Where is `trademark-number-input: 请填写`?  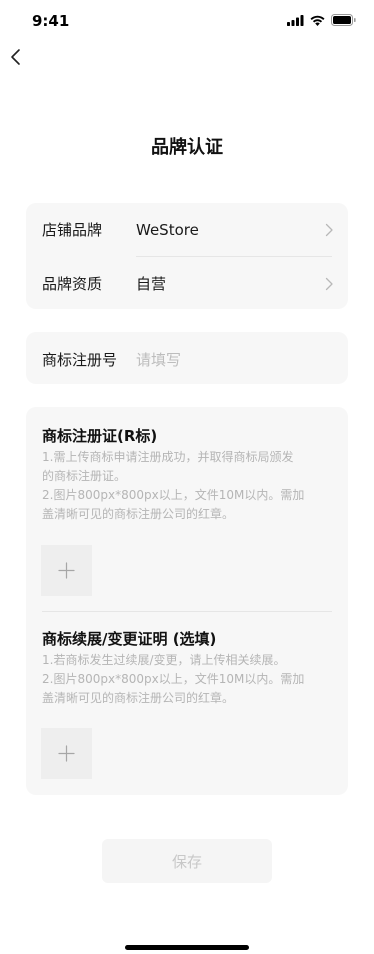
trademark-number-input: 请填写 is located at coordinates (158, 359).